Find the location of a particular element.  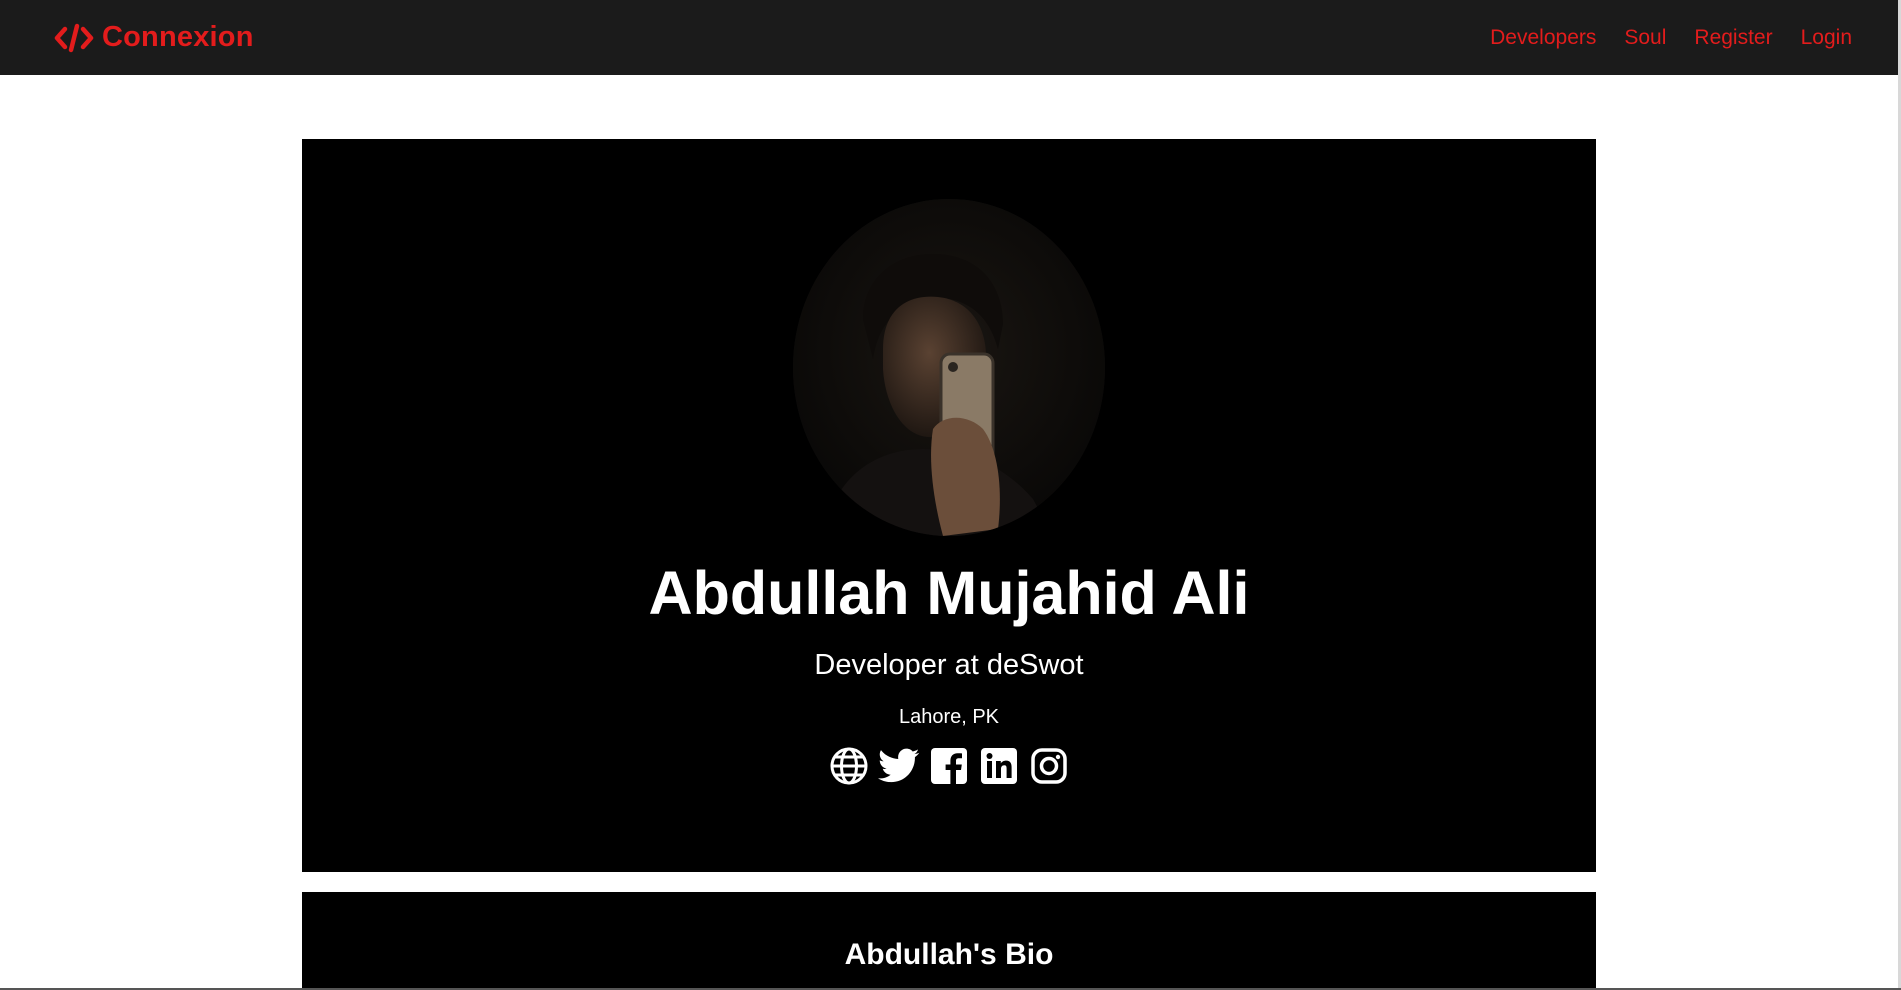

profile-status: Developer at deSwot is located at coordinates (949, 665).